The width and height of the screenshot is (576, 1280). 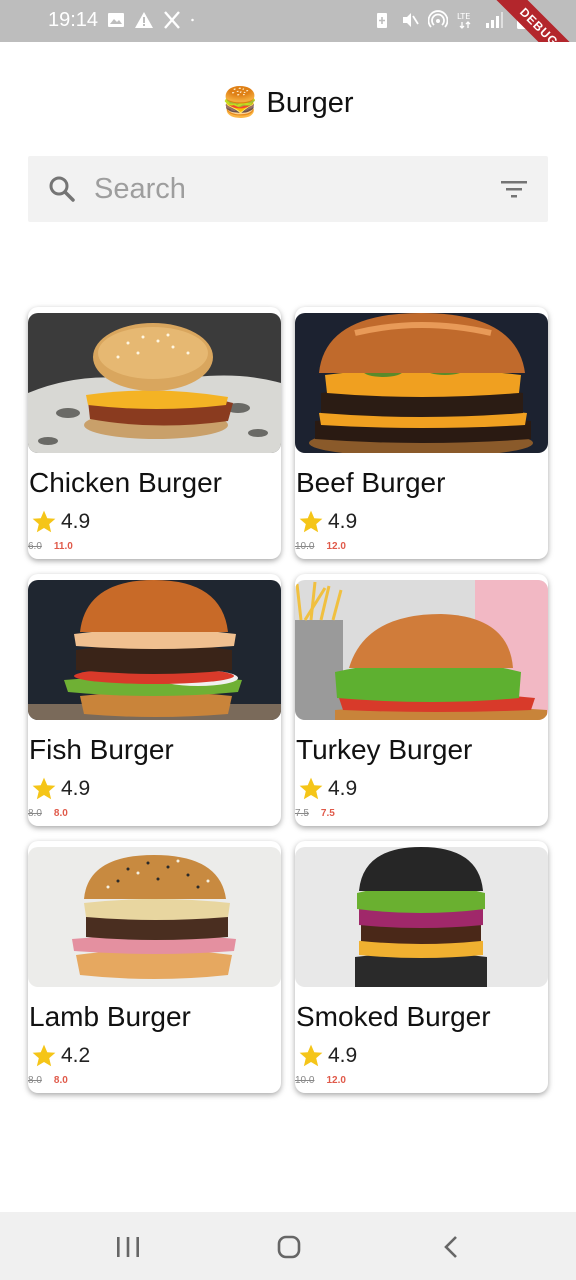 What do you see at coordinates (438, 19) in the screenshot?
I see `hotspot-icon` at bounding box center [438, 19].